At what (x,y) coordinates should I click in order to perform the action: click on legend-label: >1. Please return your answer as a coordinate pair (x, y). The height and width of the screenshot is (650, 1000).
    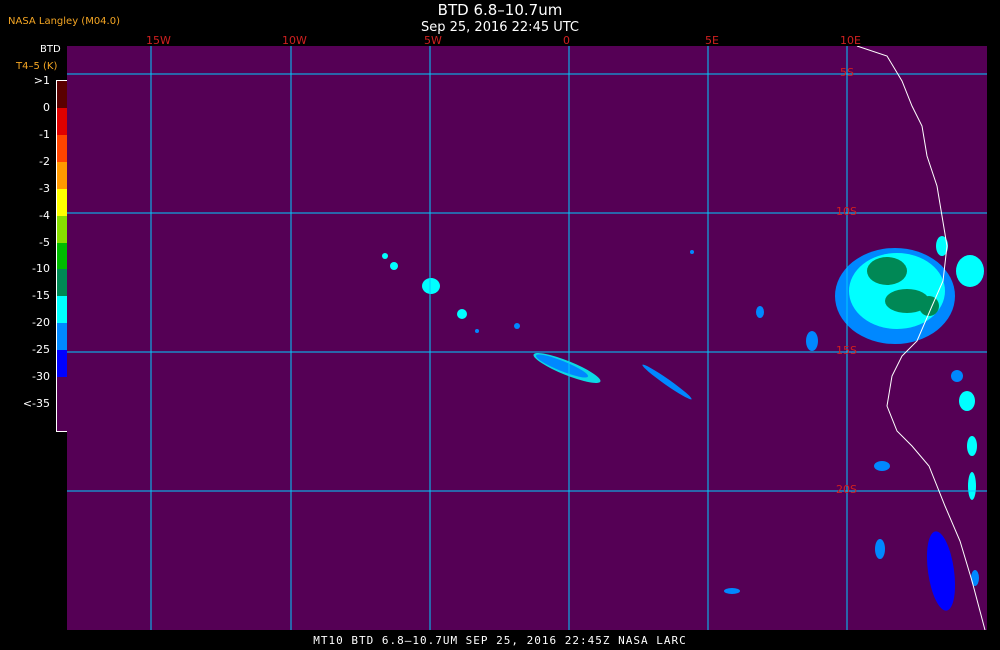
    Looking at the image, I should click on (41, 80).